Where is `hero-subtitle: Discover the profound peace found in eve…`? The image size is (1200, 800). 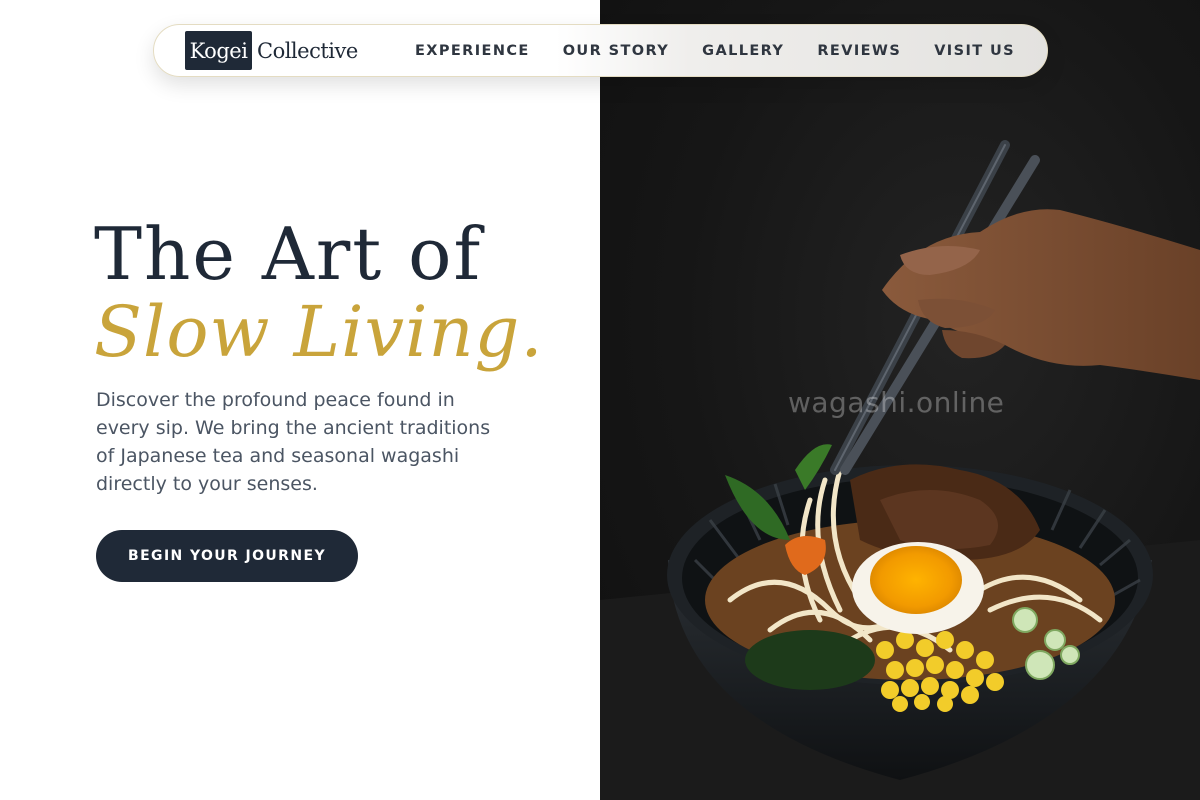
hero-subtitle: Discover the profound peace found in eve… is located at coordinates (293, 442).